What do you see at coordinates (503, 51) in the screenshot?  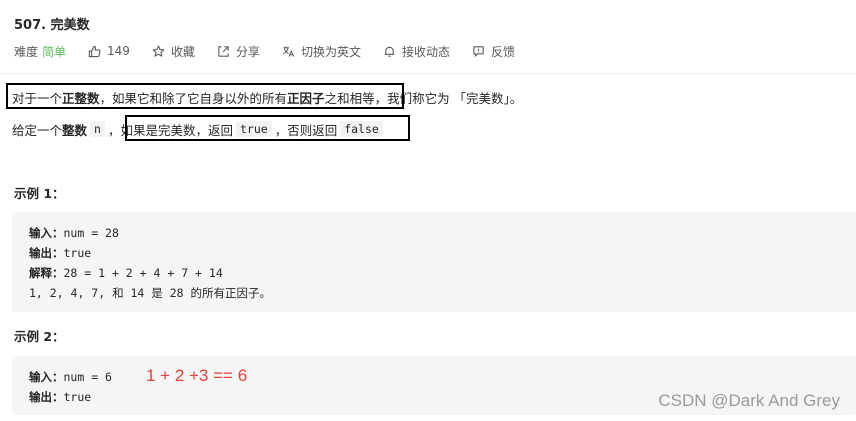 I see `feedback-label: 反馈` at bounding box center [503, 51].